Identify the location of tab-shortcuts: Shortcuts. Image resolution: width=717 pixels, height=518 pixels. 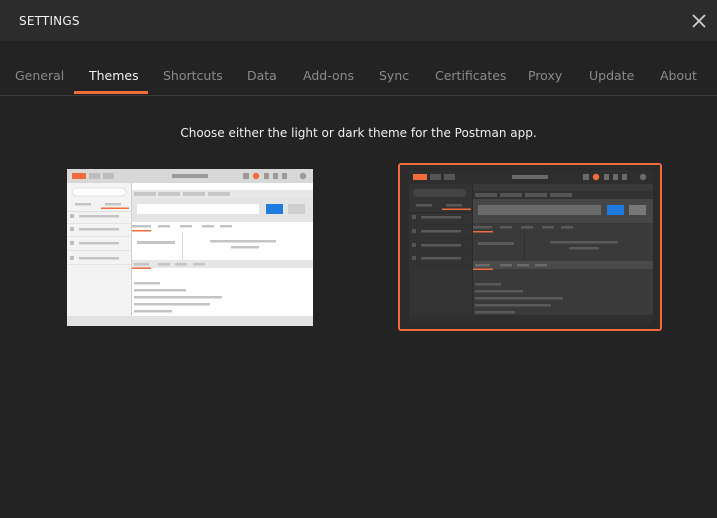
(193, 75).